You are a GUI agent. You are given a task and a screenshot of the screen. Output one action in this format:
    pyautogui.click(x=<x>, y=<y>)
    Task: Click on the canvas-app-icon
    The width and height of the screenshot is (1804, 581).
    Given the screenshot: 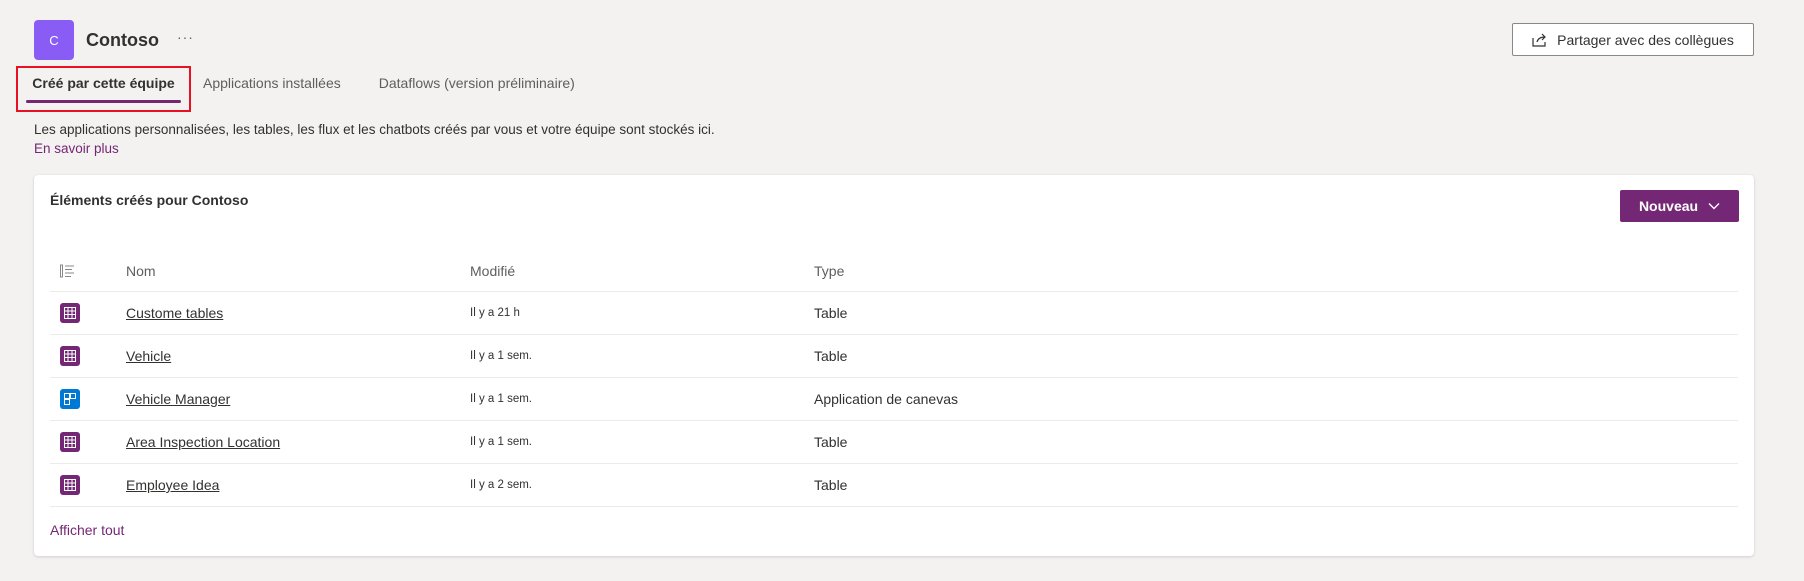 What is the action you would take?
    pyautogui.click(x=70, y=399)
    